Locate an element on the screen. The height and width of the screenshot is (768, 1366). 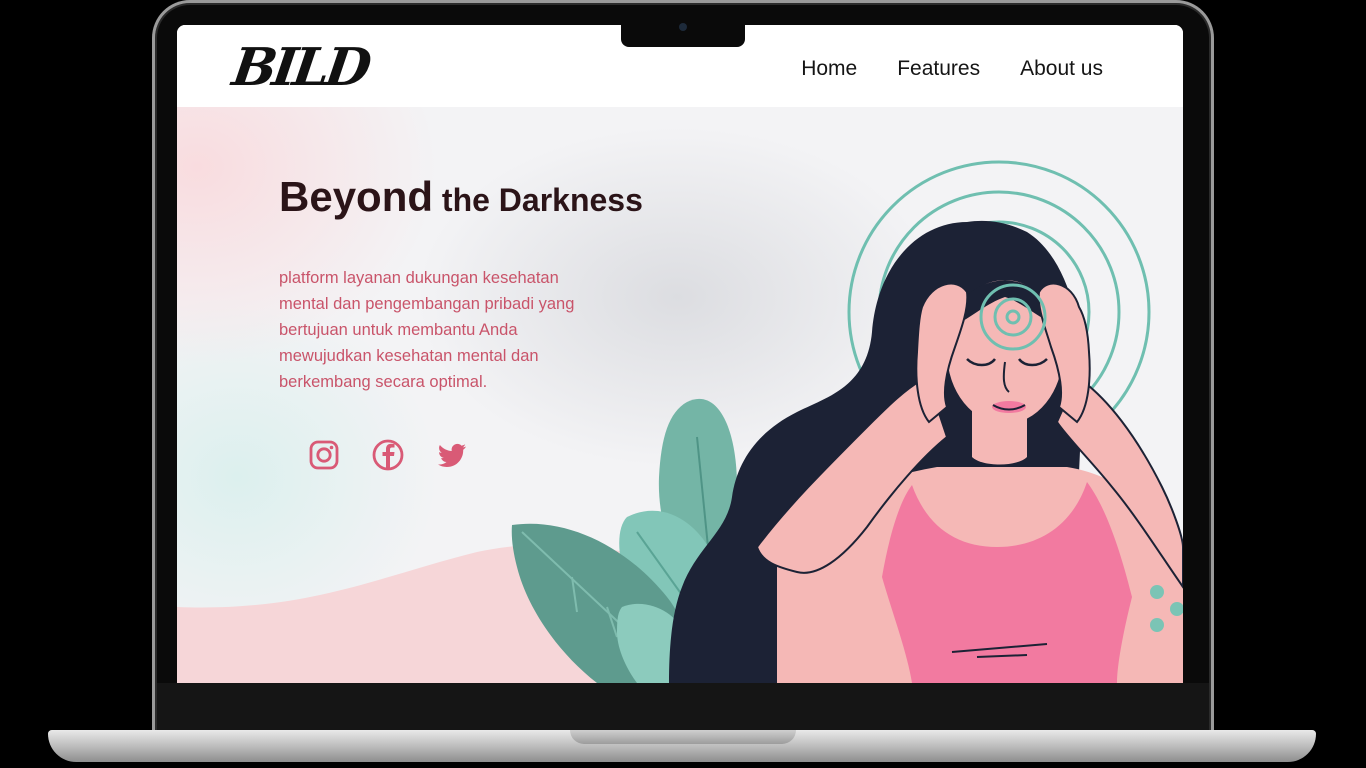
social-links is located at coordinates (388, 455).